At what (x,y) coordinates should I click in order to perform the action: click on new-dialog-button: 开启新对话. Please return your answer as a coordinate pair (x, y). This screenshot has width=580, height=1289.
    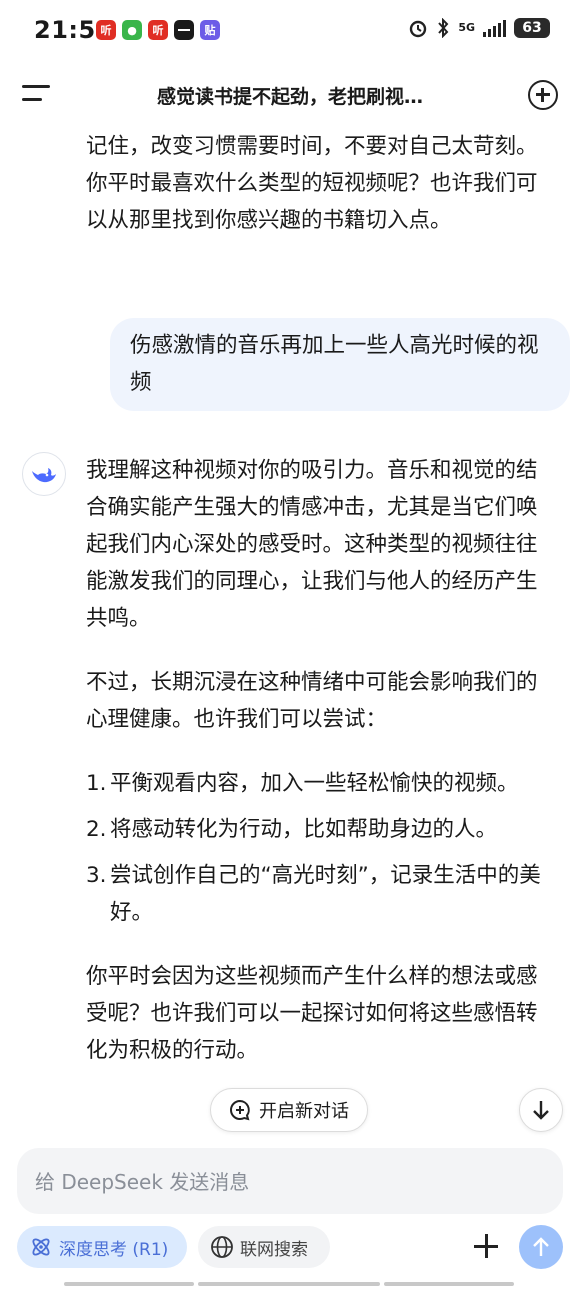
    Looking at the image, I should click on (289, 1110).